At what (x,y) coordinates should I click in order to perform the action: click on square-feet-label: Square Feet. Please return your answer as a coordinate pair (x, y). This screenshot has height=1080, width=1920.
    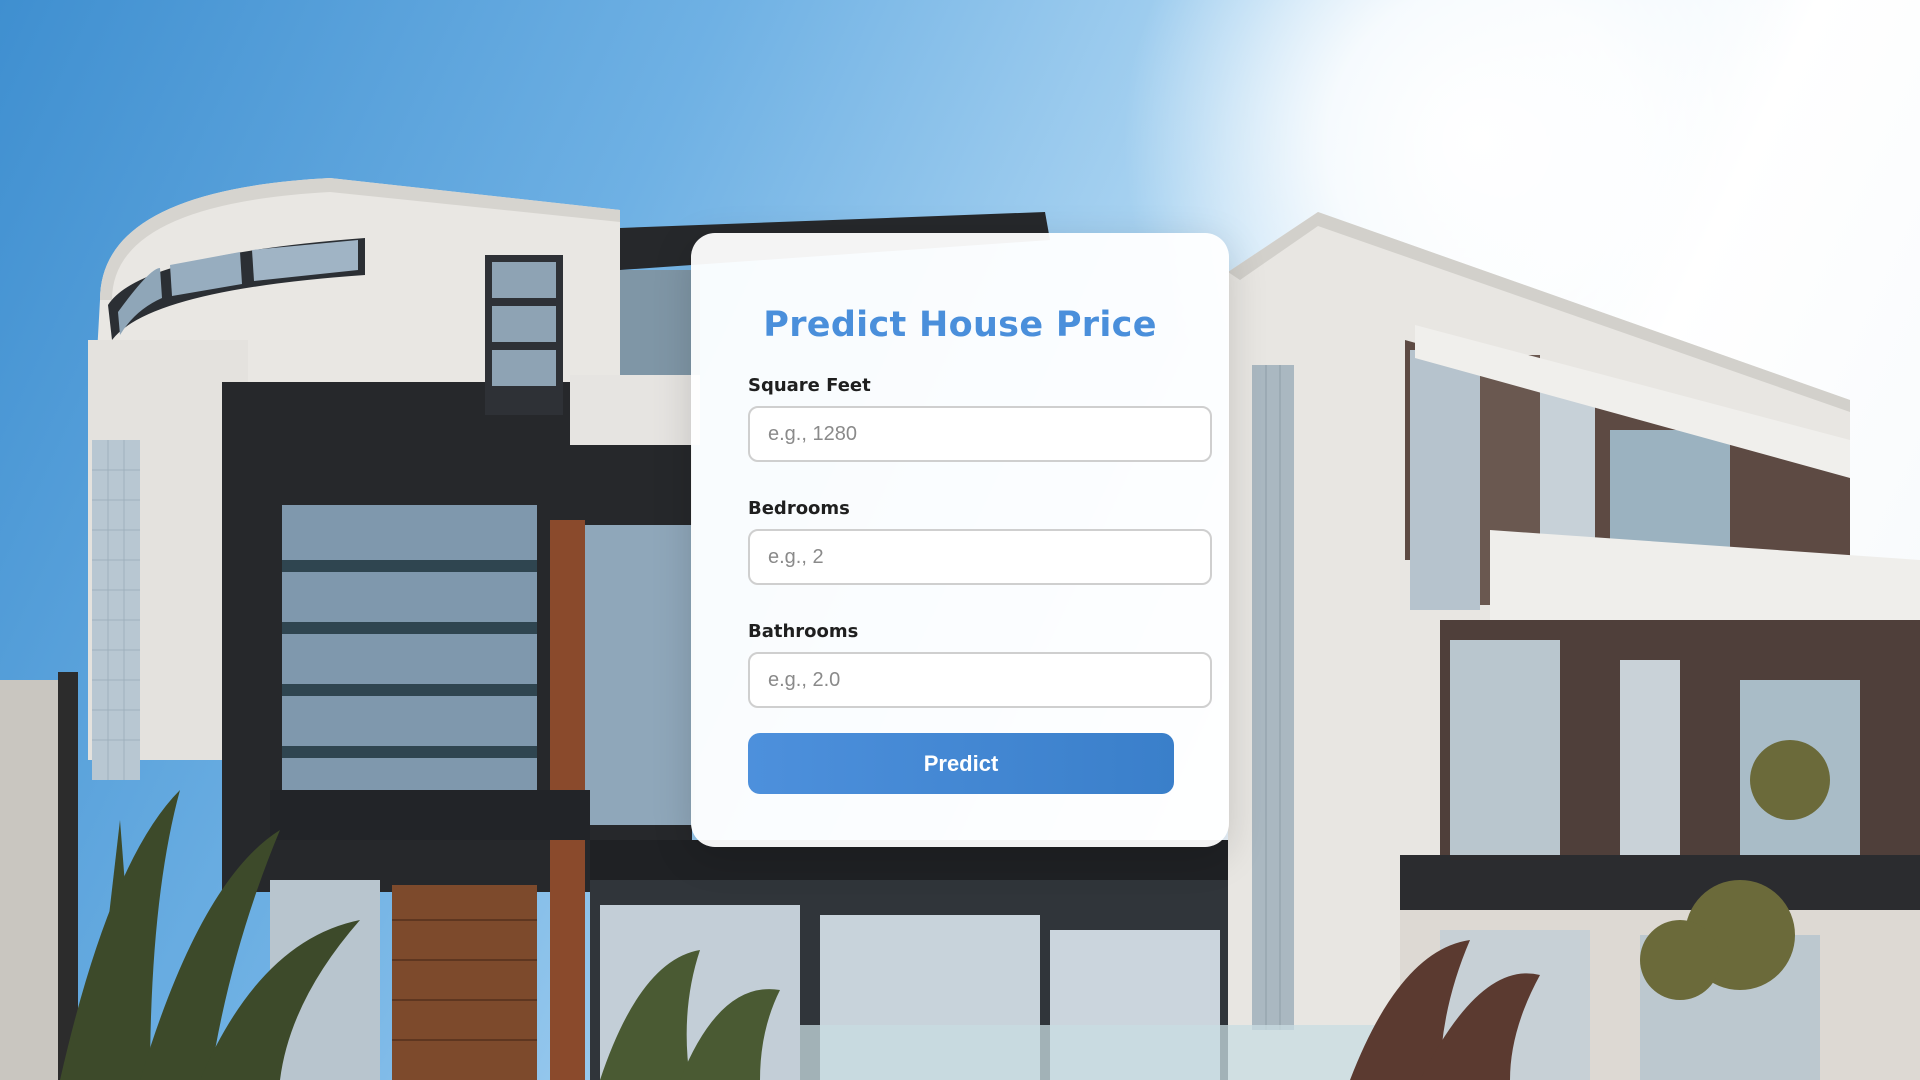
    Looking at the image, I should click on (809, 385).